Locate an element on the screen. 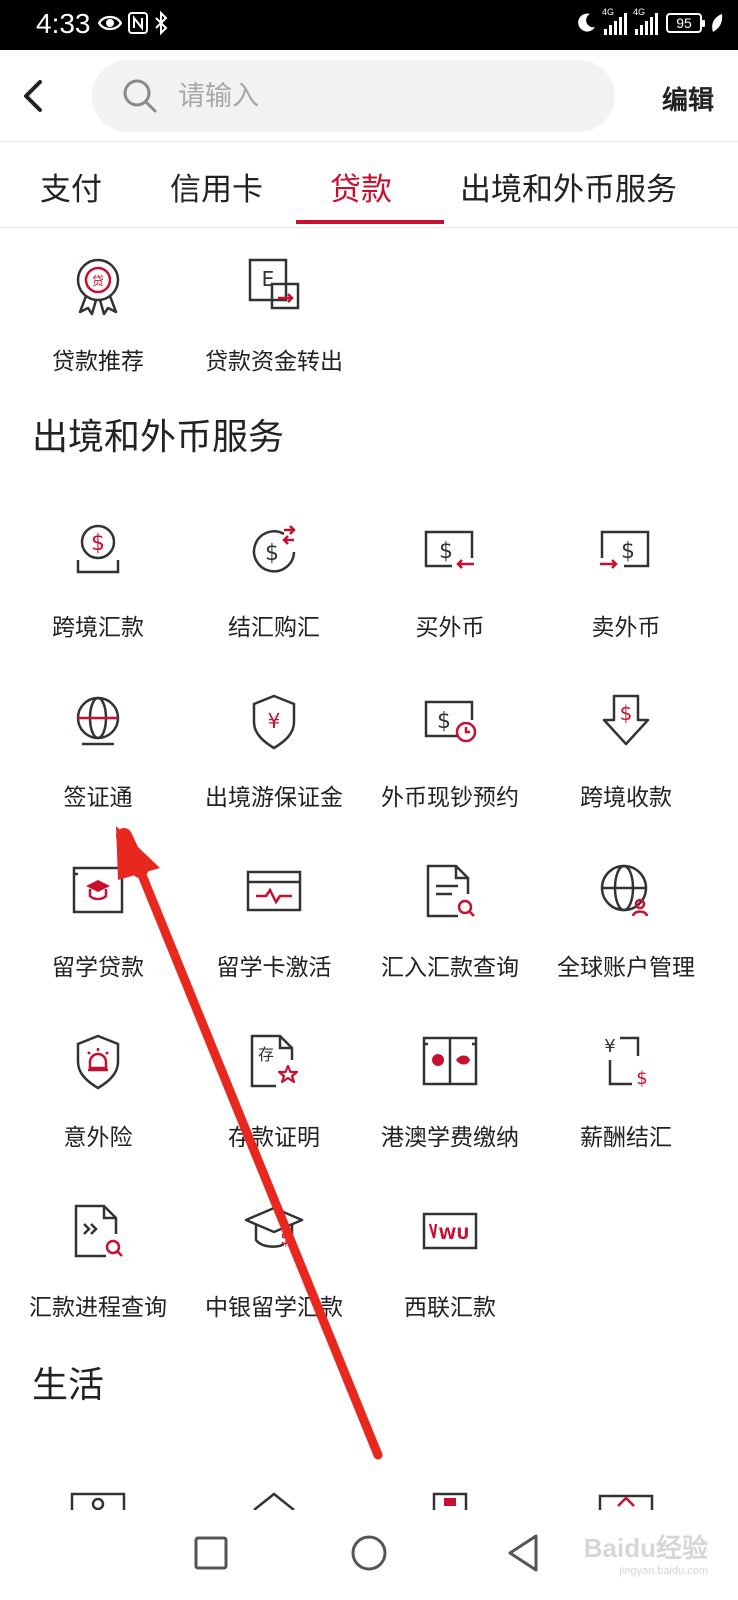 This screenshot has height=1600, width=738. item-label: 买外币 is located at coordinates (450, 628).